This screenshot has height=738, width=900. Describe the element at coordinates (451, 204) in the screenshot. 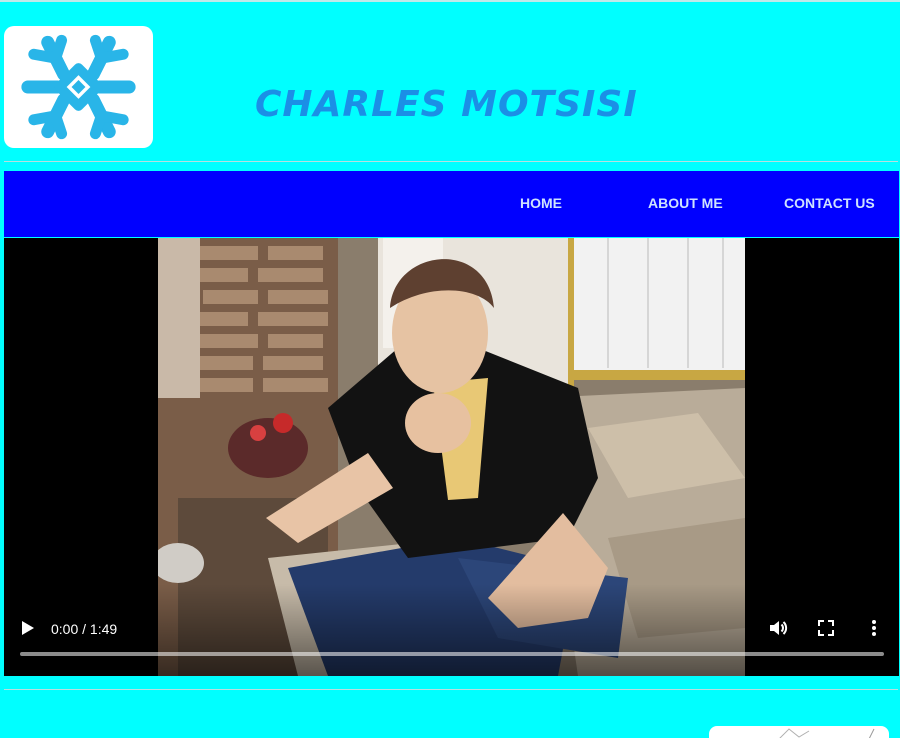

I see `main-navbar: HOME ABOUT ME CONTACT US` at that location.